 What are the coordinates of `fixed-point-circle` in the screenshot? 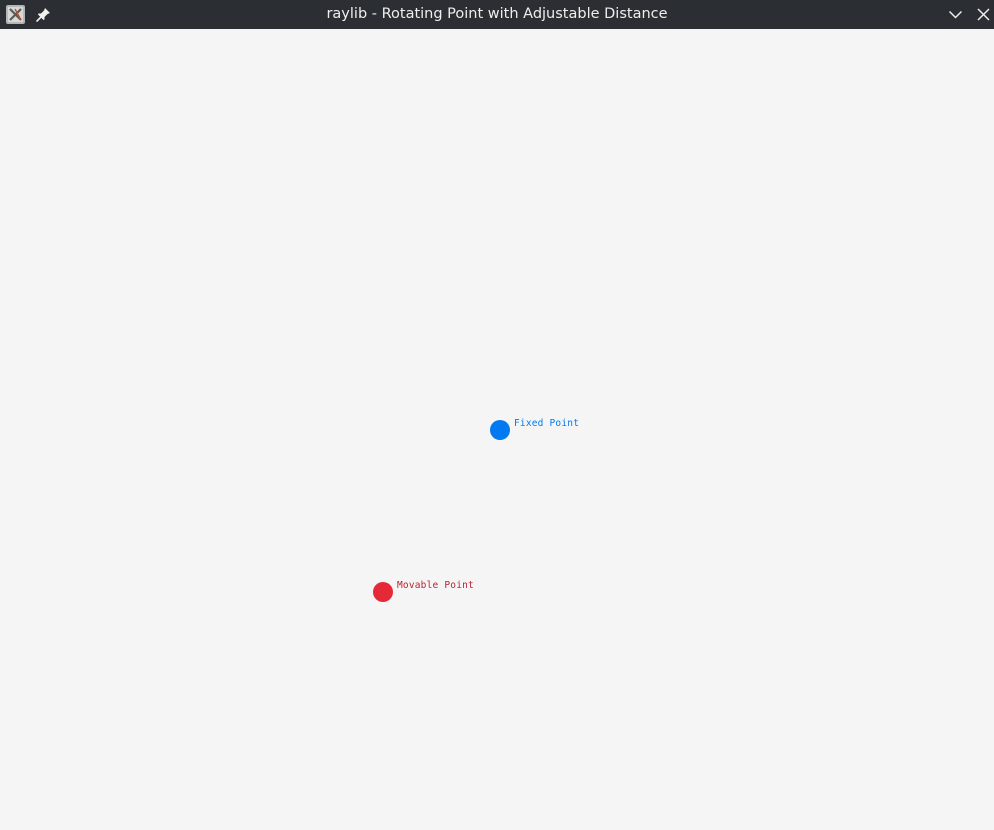 It's located at (500, 430).